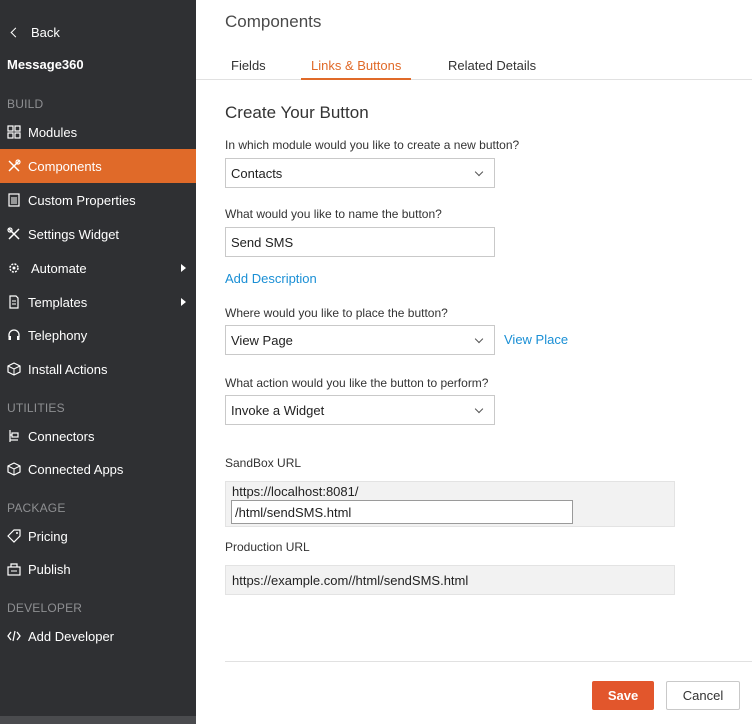  Describe the element at coordinates (262, 242) in the screenshot. I see `button-name-value: Send SMS` at that location.